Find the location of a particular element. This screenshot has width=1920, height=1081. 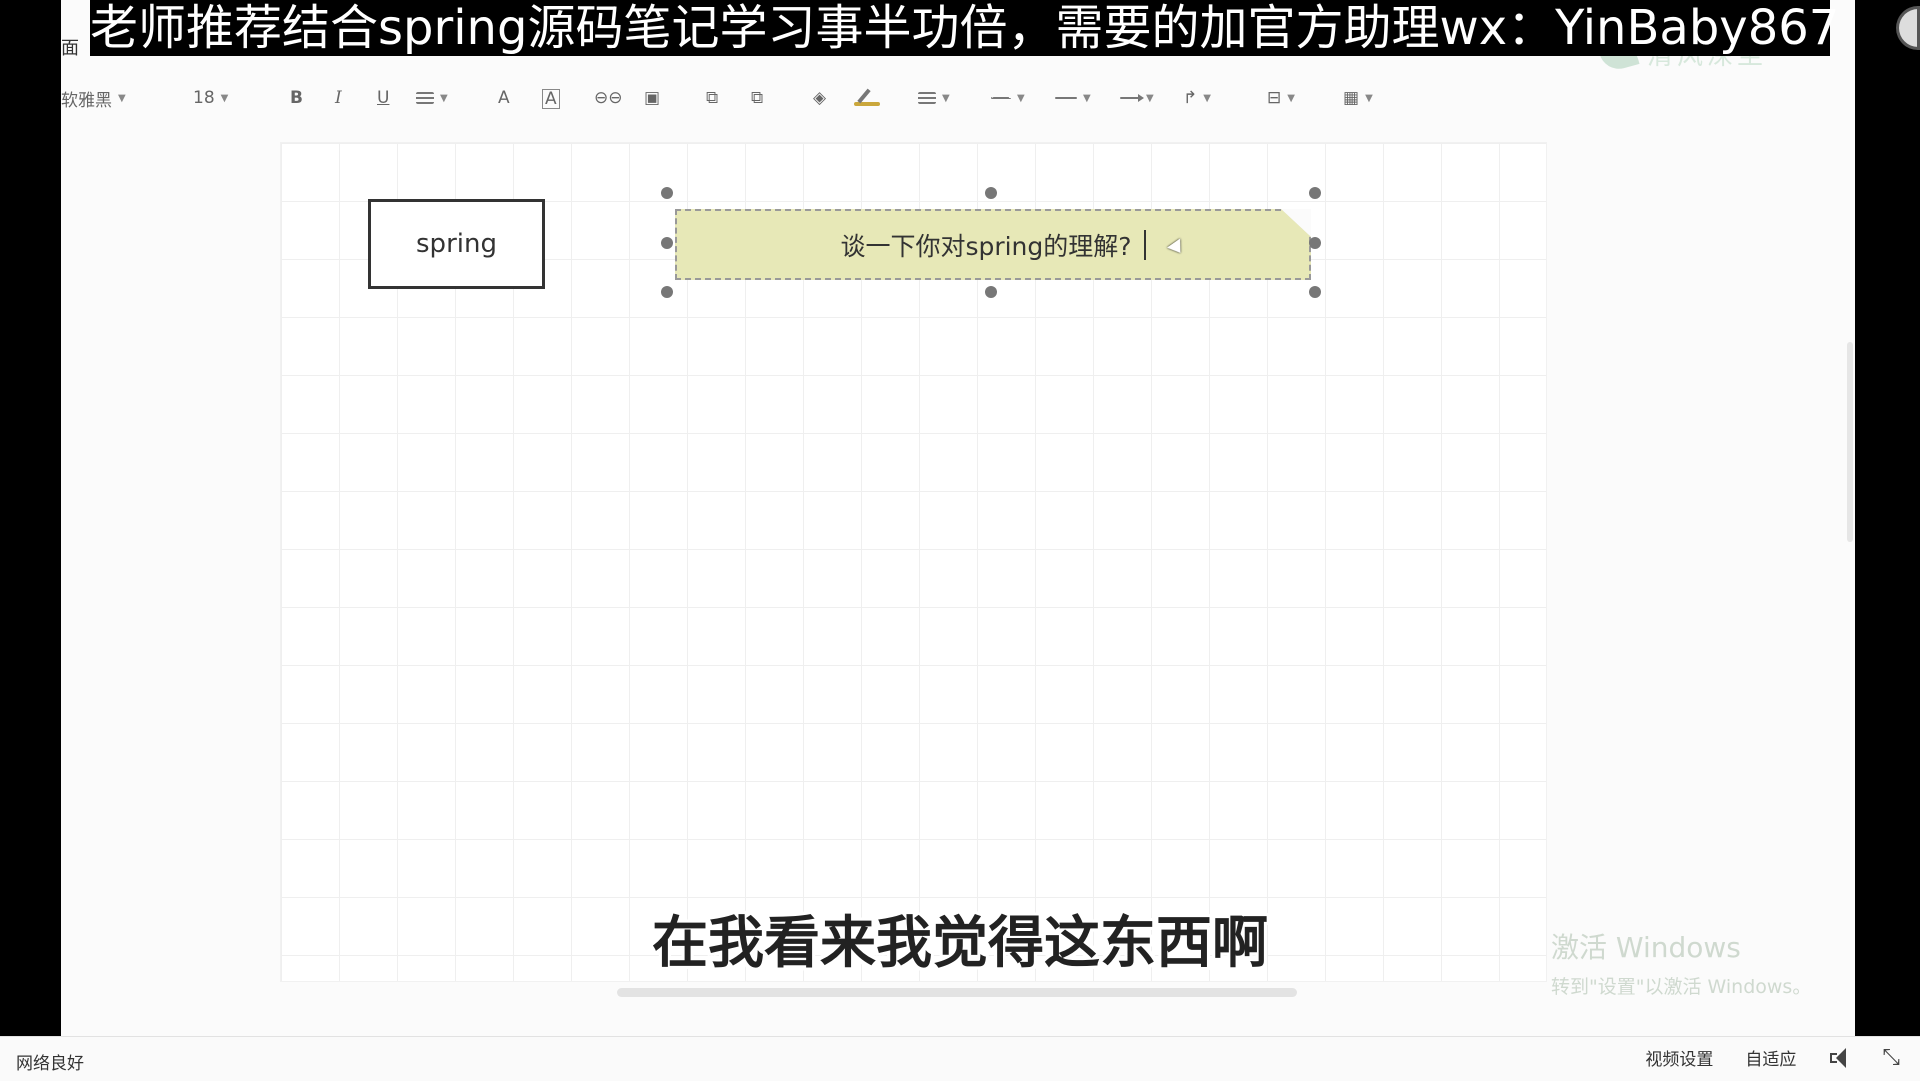

table-icon: ▦ is located at coordinates (1351, 98).